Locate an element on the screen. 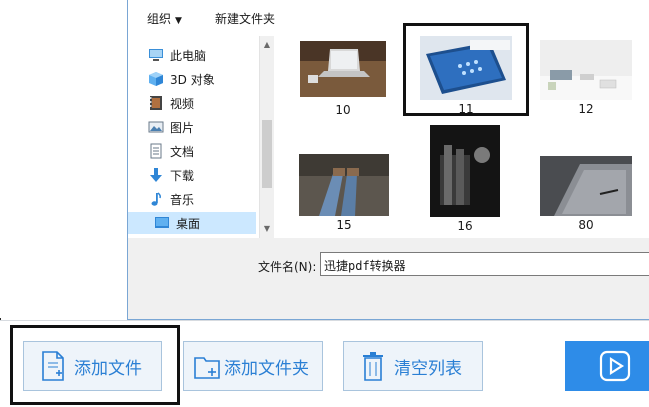  file-item: 16 is located at coordinates (465, 179).